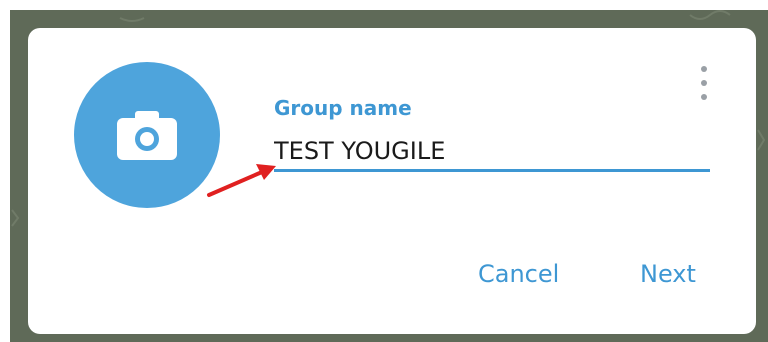  What do you see at coordinates (518, 274) in the screenshot?
I see `cancel-button: Cancel` at bounding box center [518, 274].